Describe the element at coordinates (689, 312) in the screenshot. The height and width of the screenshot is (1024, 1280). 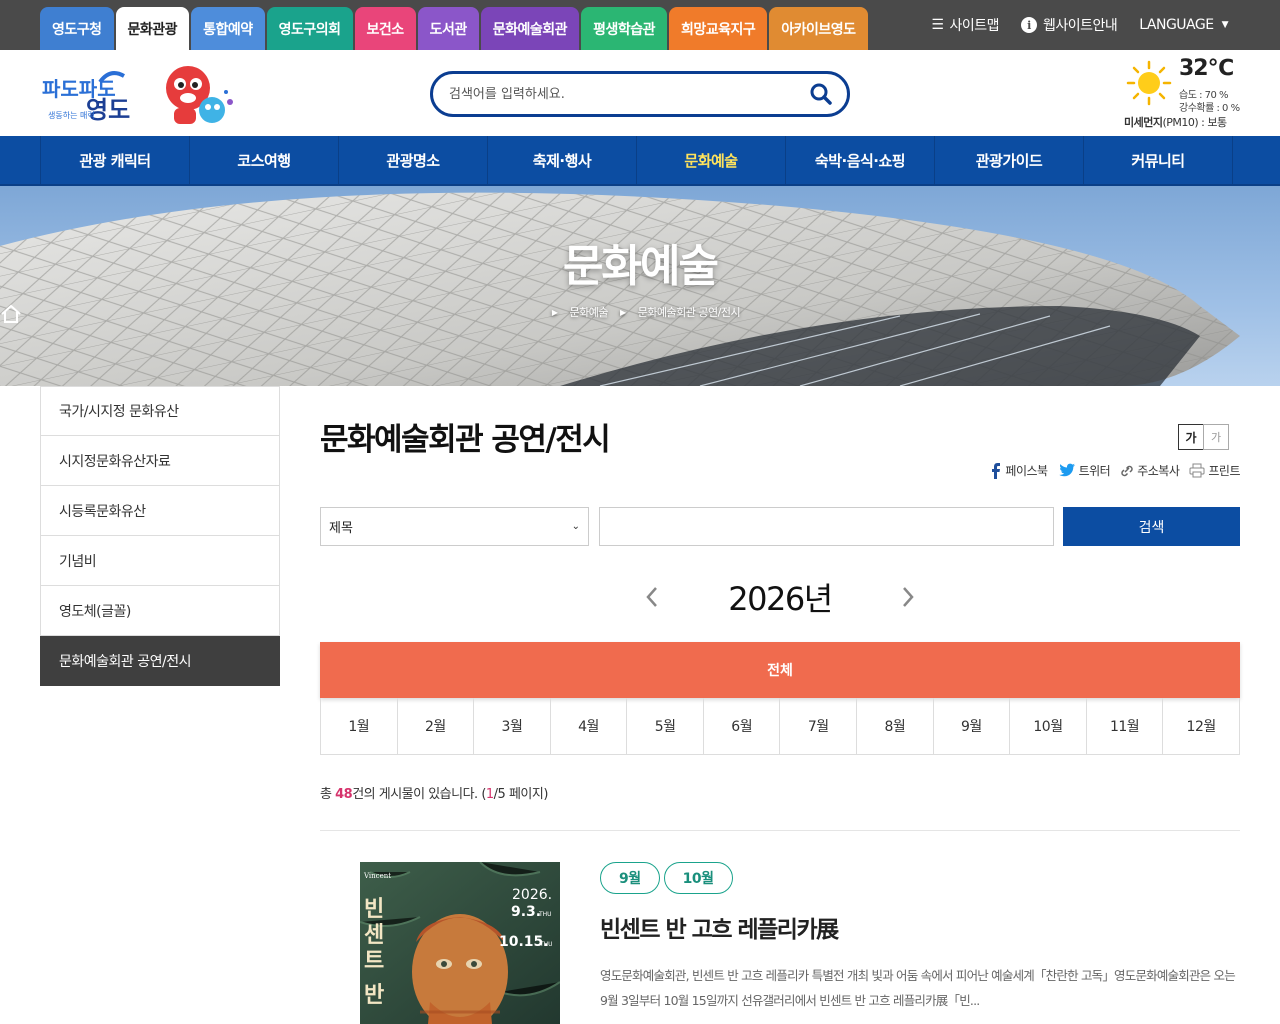
I see `breadcrumb-item-current: 문화예술회관 공연/전시` at that location.